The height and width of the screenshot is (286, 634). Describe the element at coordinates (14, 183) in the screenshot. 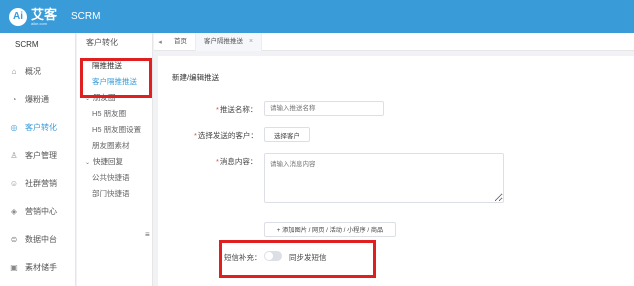

I see `group-icon: ☺` at that location.